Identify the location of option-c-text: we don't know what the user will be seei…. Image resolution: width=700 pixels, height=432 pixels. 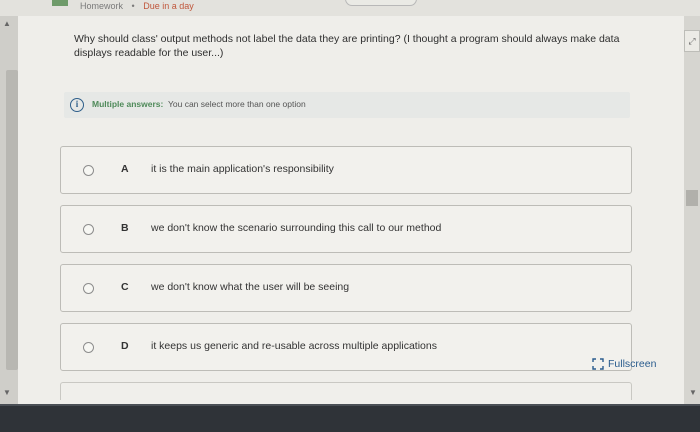
(250, 287).